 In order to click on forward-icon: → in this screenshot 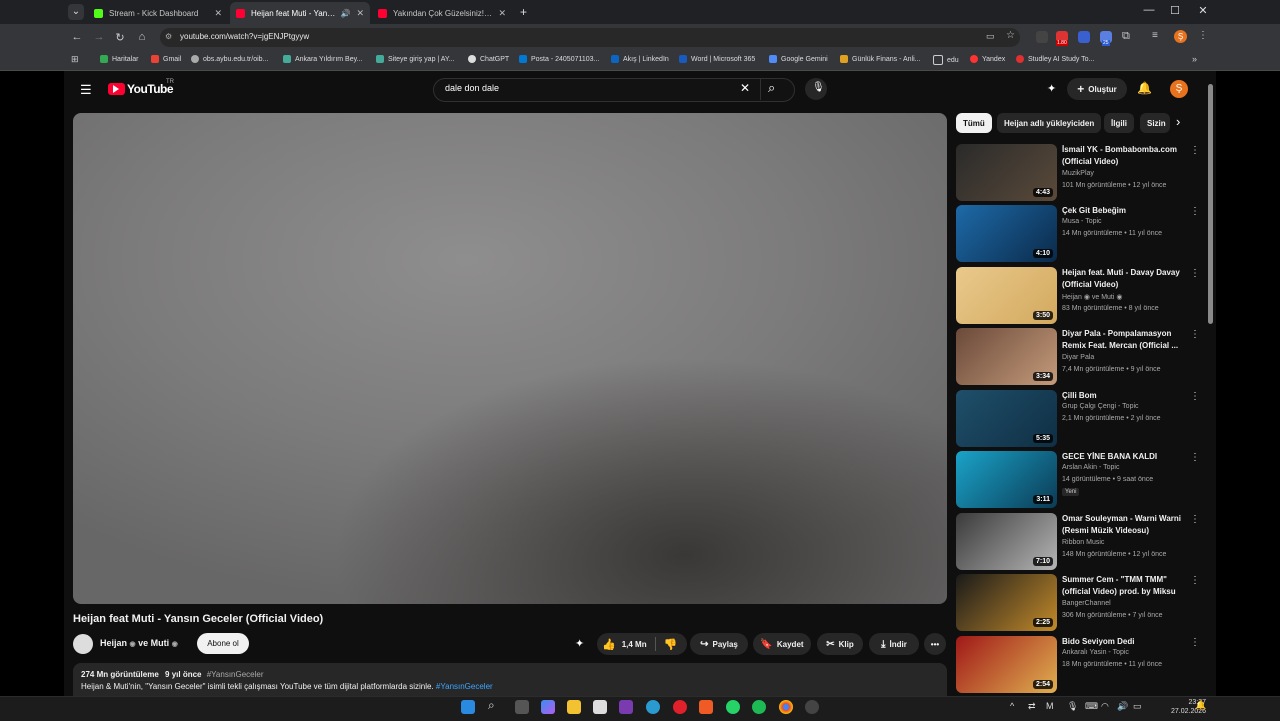, I will do `click(99, 37)`.